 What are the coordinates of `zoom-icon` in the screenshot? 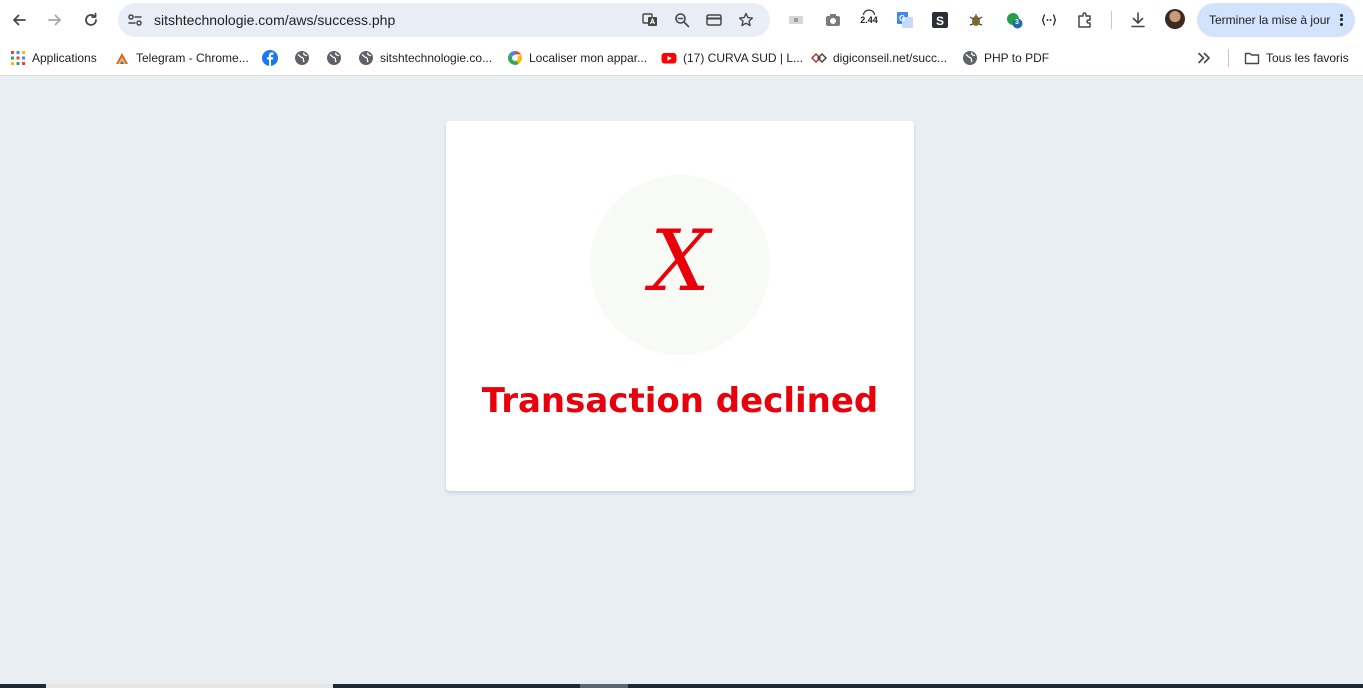 It's located at (682, 20).